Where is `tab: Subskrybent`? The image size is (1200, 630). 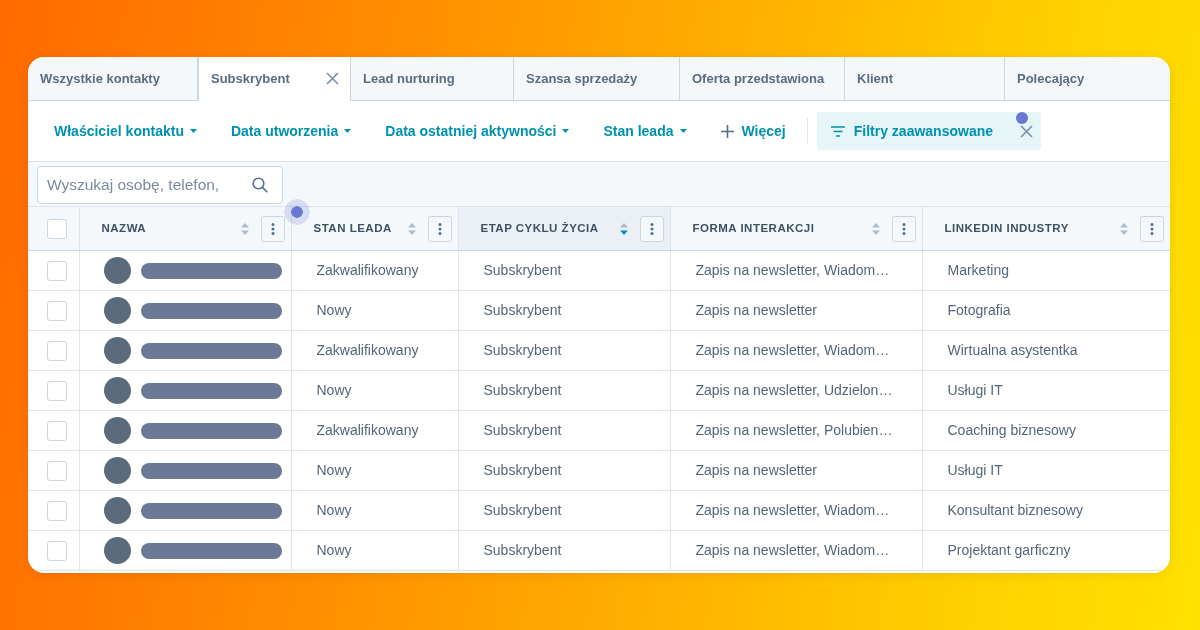
tab: Subskrybent is located at coordinates (274, 79).